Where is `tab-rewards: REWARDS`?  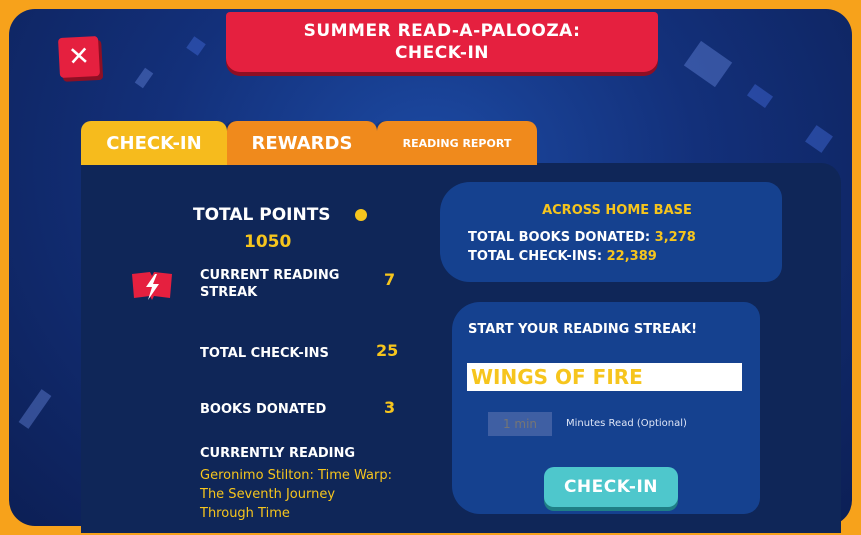
tab-rewards: REWARDS is located at coordinates (302, 143).